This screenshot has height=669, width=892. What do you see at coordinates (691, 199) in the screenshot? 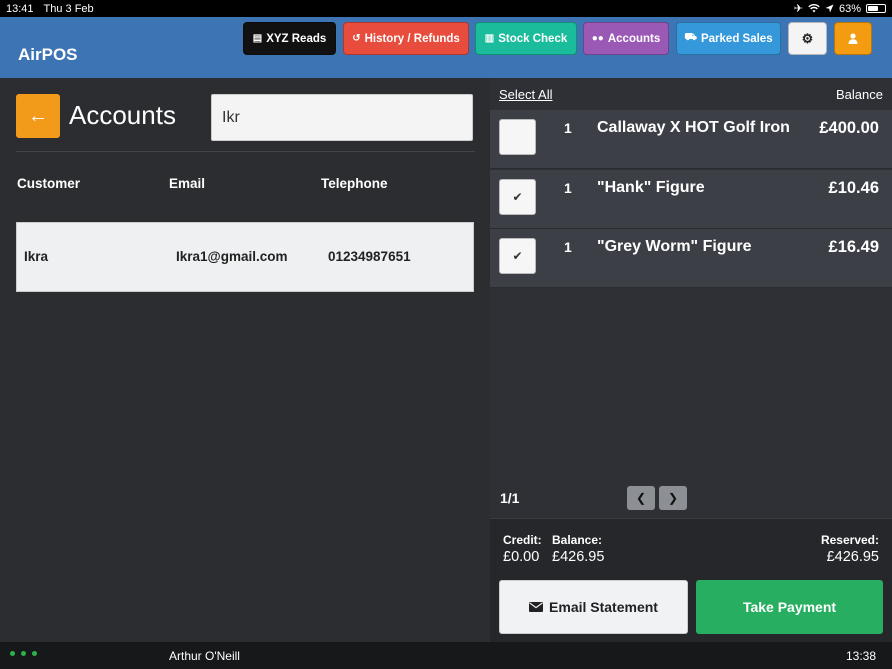
I see `line-item: ✔ 1 "Hank" Figure £10.46` at bounding box center [691, 199].